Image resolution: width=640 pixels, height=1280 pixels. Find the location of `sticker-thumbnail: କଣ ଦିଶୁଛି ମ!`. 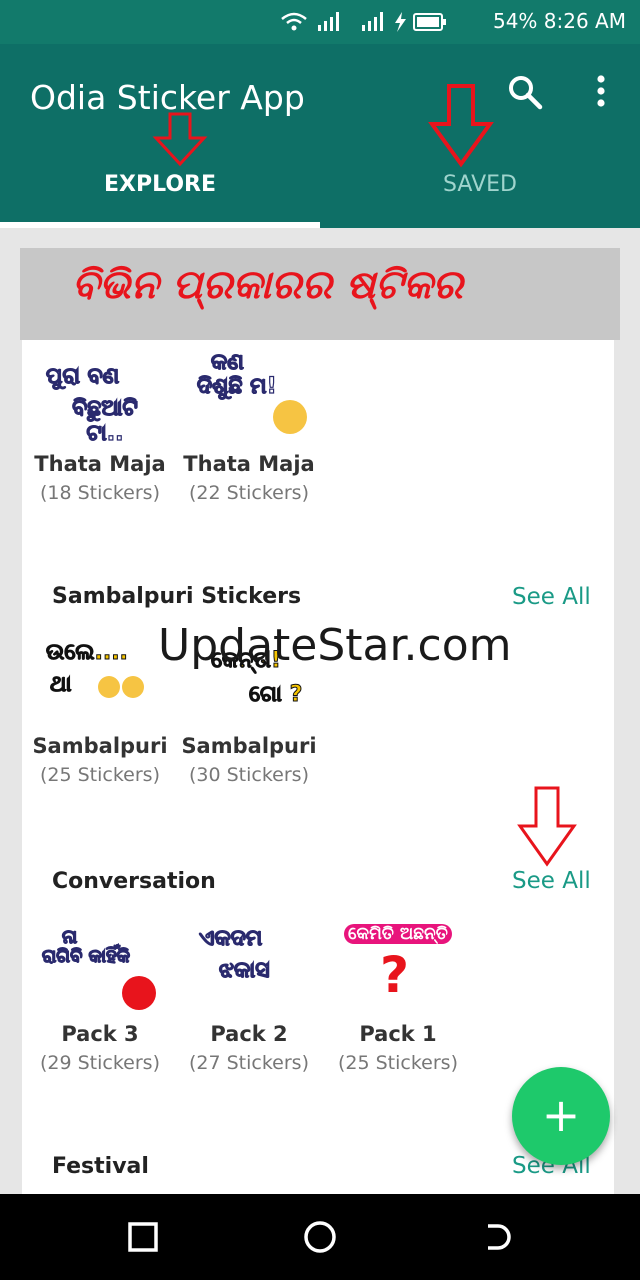

sticker-thumbnail: କଣ ଦିଶୁଛି ମ! is located at coordinates (249, 395).